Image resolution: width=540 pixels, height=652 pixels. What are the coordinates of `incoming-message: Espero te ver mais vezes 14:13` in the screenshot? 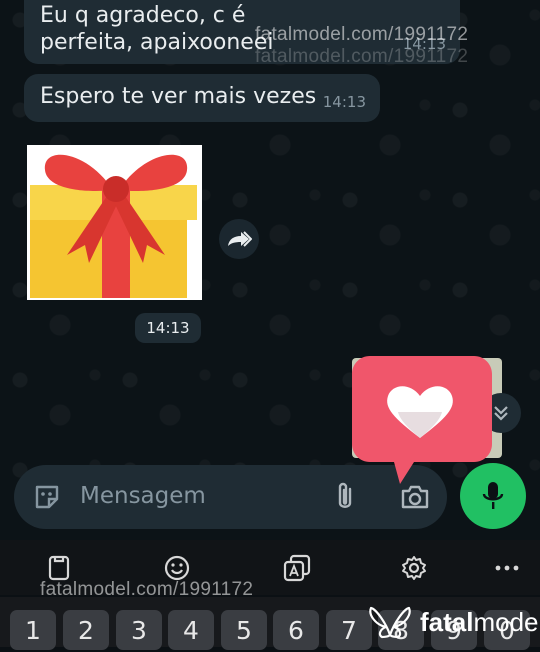 It's located at (202, 98).